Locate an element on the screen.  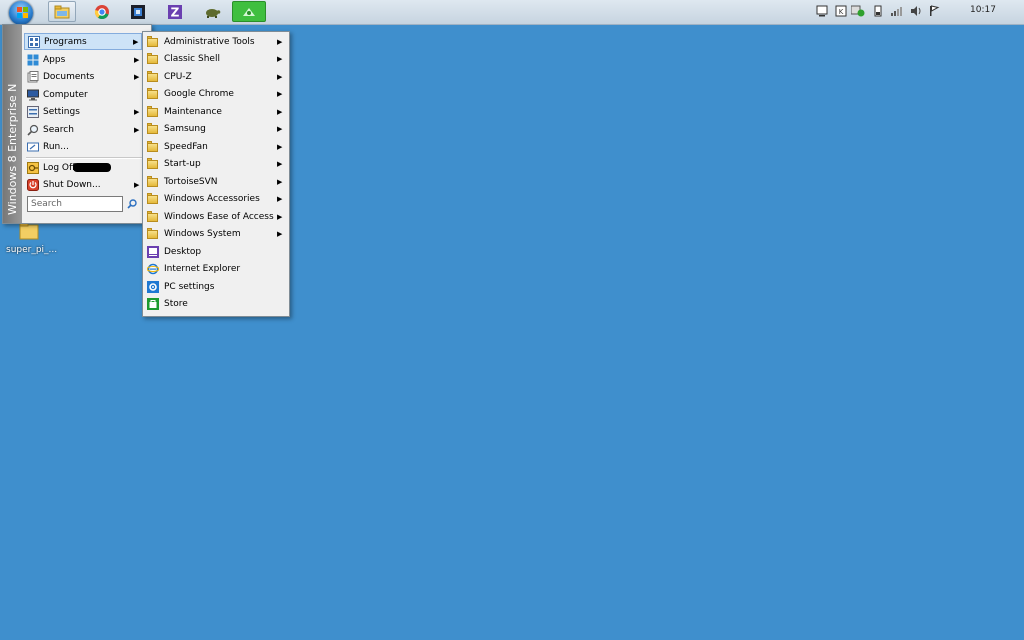
start-item-settings: Settings ▶ is located at coordinates (83, 111).